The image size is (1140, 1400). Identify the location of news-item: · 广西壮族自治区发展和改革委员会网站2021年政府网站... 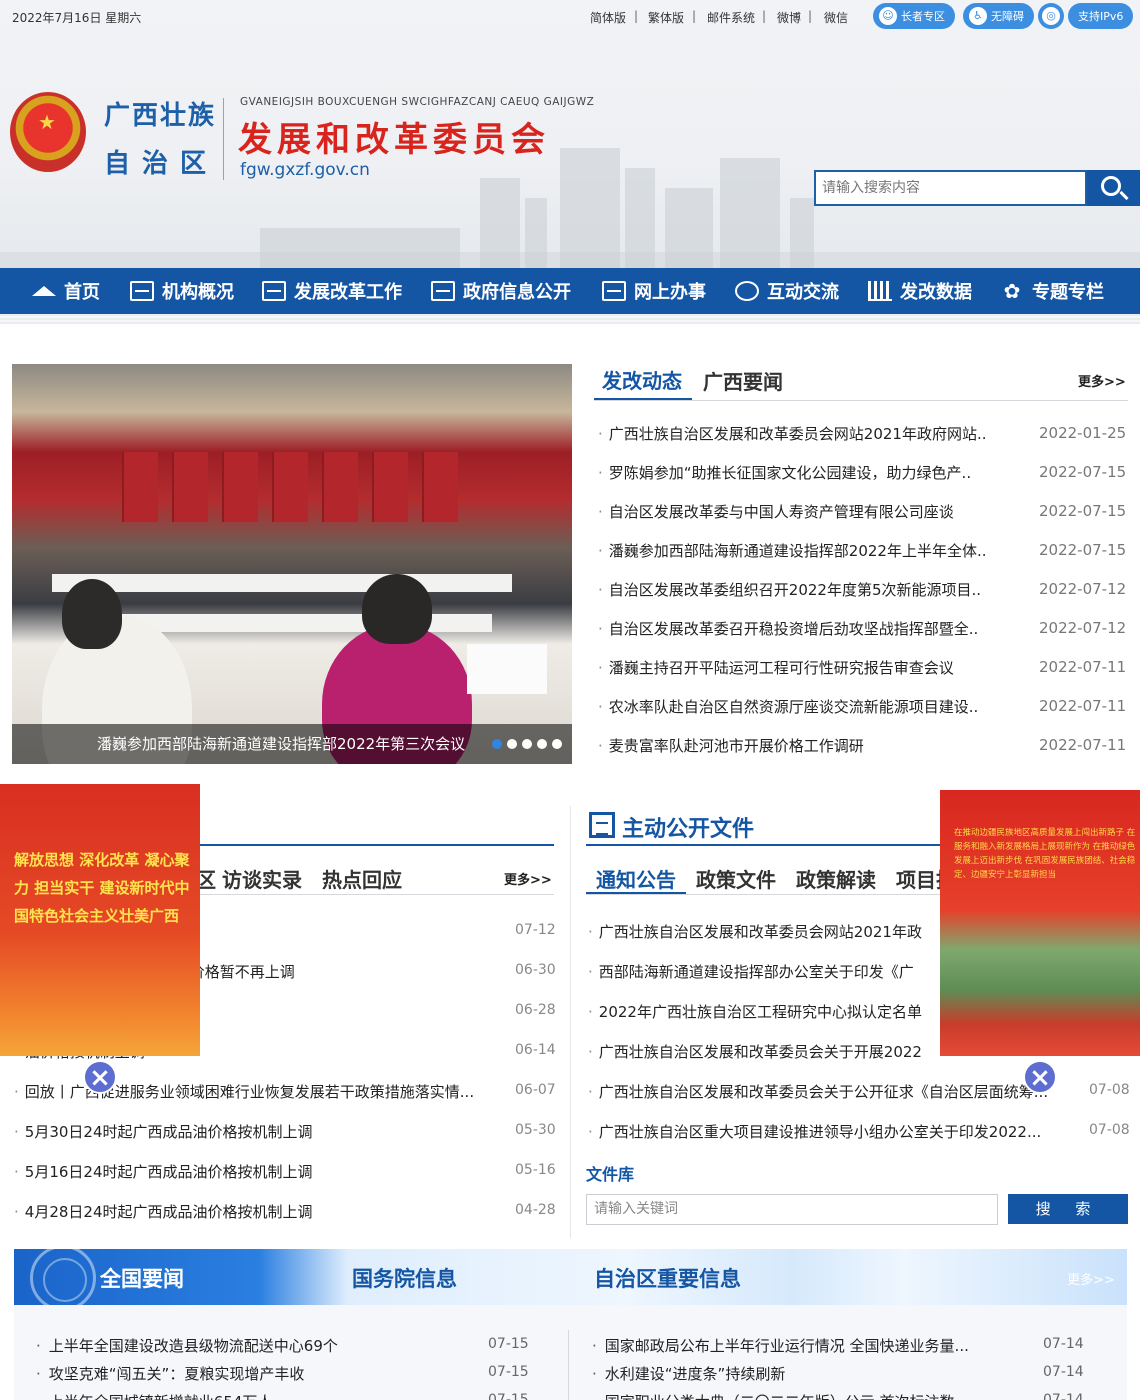
(805, 433).